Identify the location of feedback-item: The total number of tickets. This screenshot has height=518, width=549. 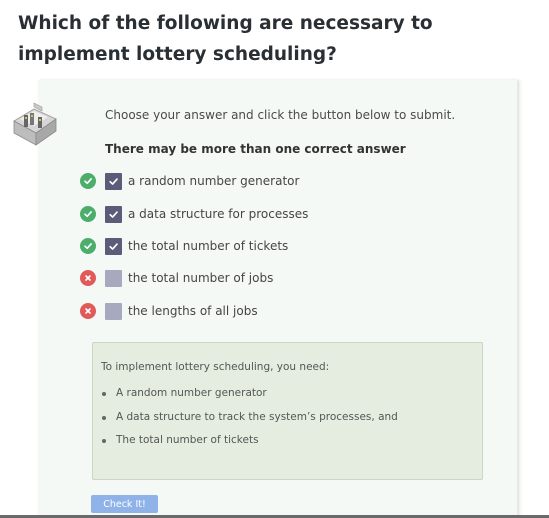
(291, 446).